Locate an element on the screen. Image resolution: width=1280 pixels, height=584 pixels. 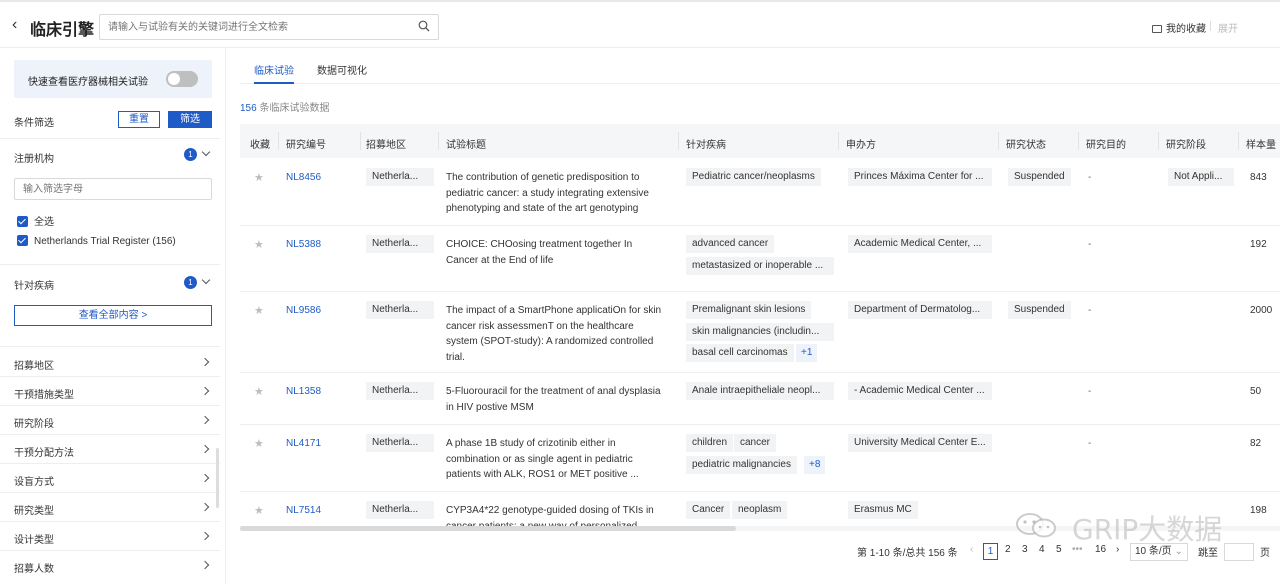
page-5: 5 is located at coordinates (1059, 549).